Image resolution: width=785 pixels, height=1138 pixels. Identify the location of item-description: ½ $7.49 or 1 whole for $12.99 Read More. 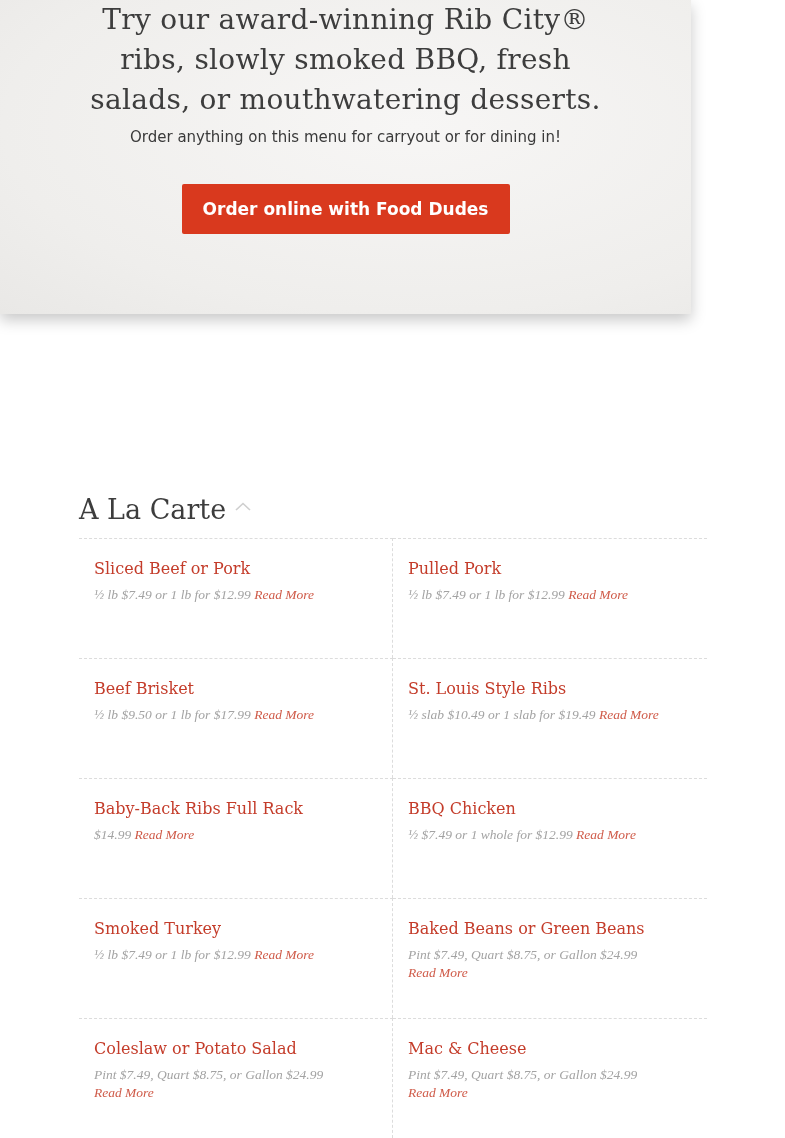
(522, 835).